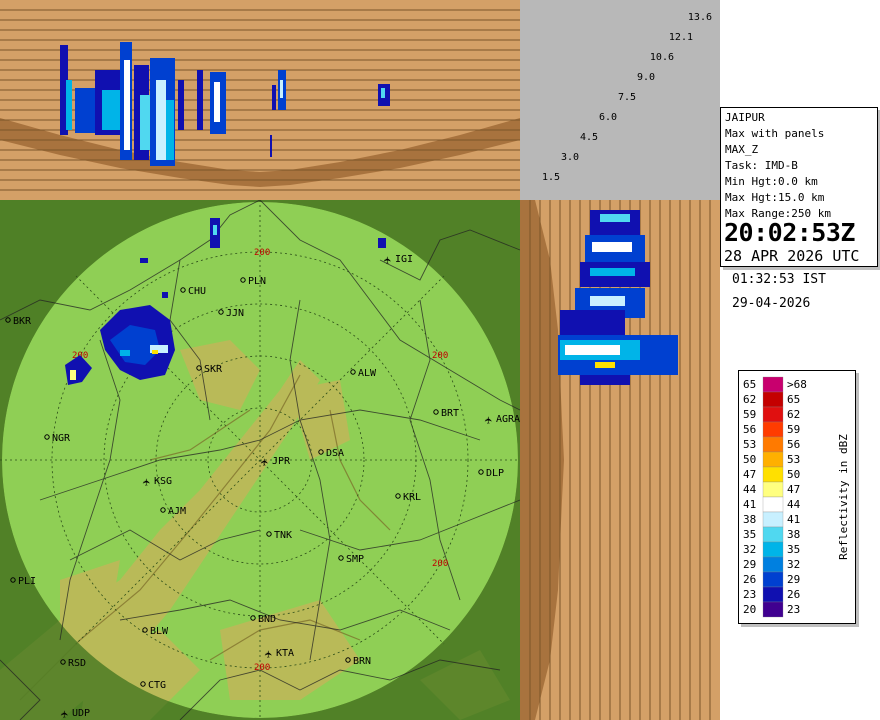  Describe the element at coordinates (749, 594) in the screenshot. I see `legend-low-value: 23` at that location.